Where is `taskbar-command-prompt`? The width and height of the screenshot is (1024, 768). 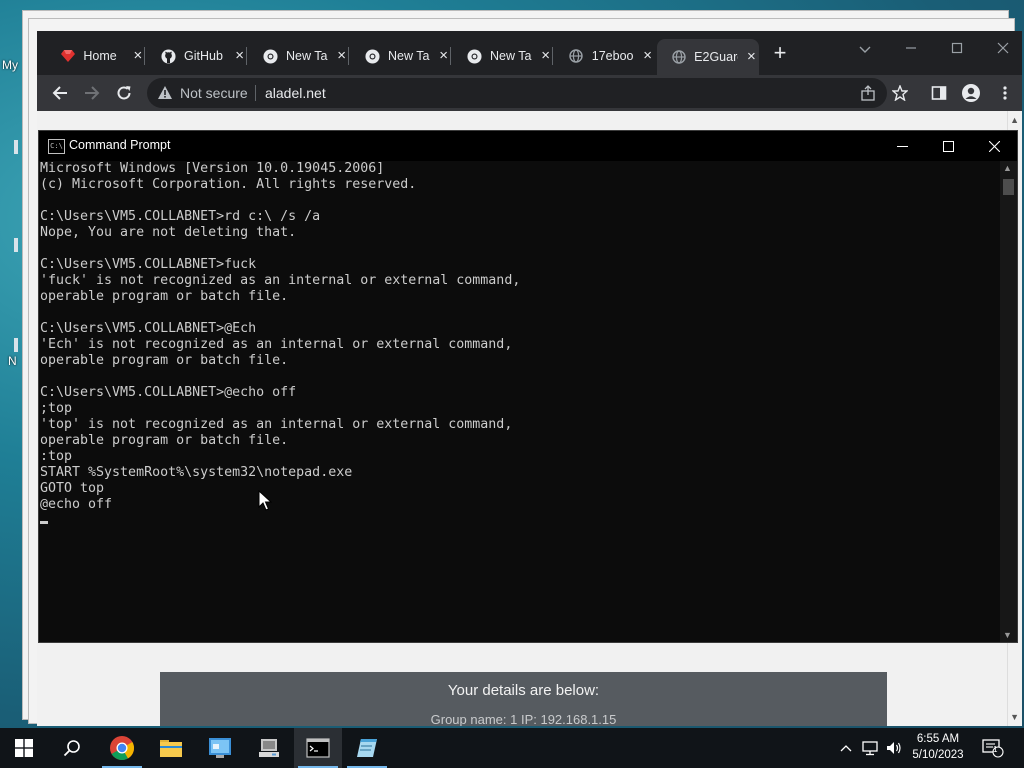
taskbar-command-prompt is located at coordinates (318, 748).